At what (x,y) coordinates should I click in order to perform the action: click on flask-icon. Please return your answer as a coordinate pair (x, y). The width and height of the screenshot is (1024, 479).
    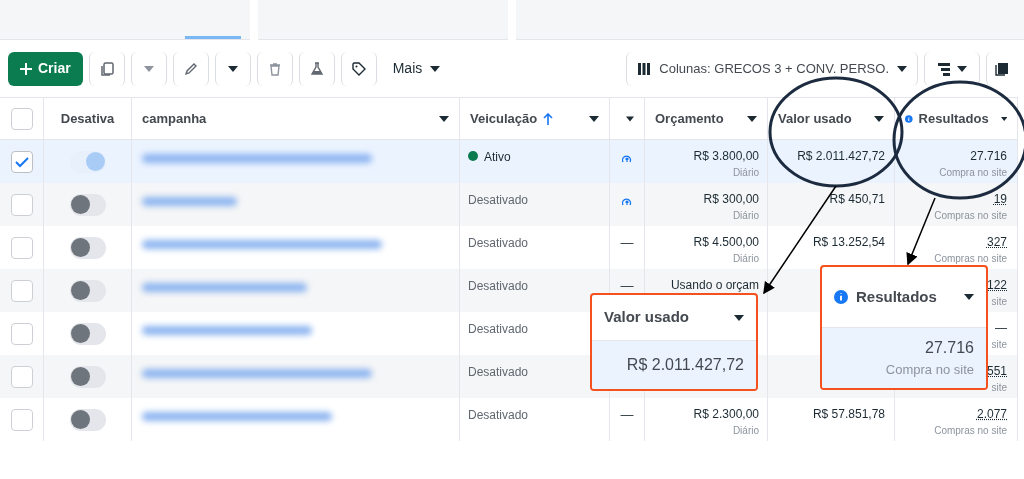
    Looking at the image, I should click on (316, 68).